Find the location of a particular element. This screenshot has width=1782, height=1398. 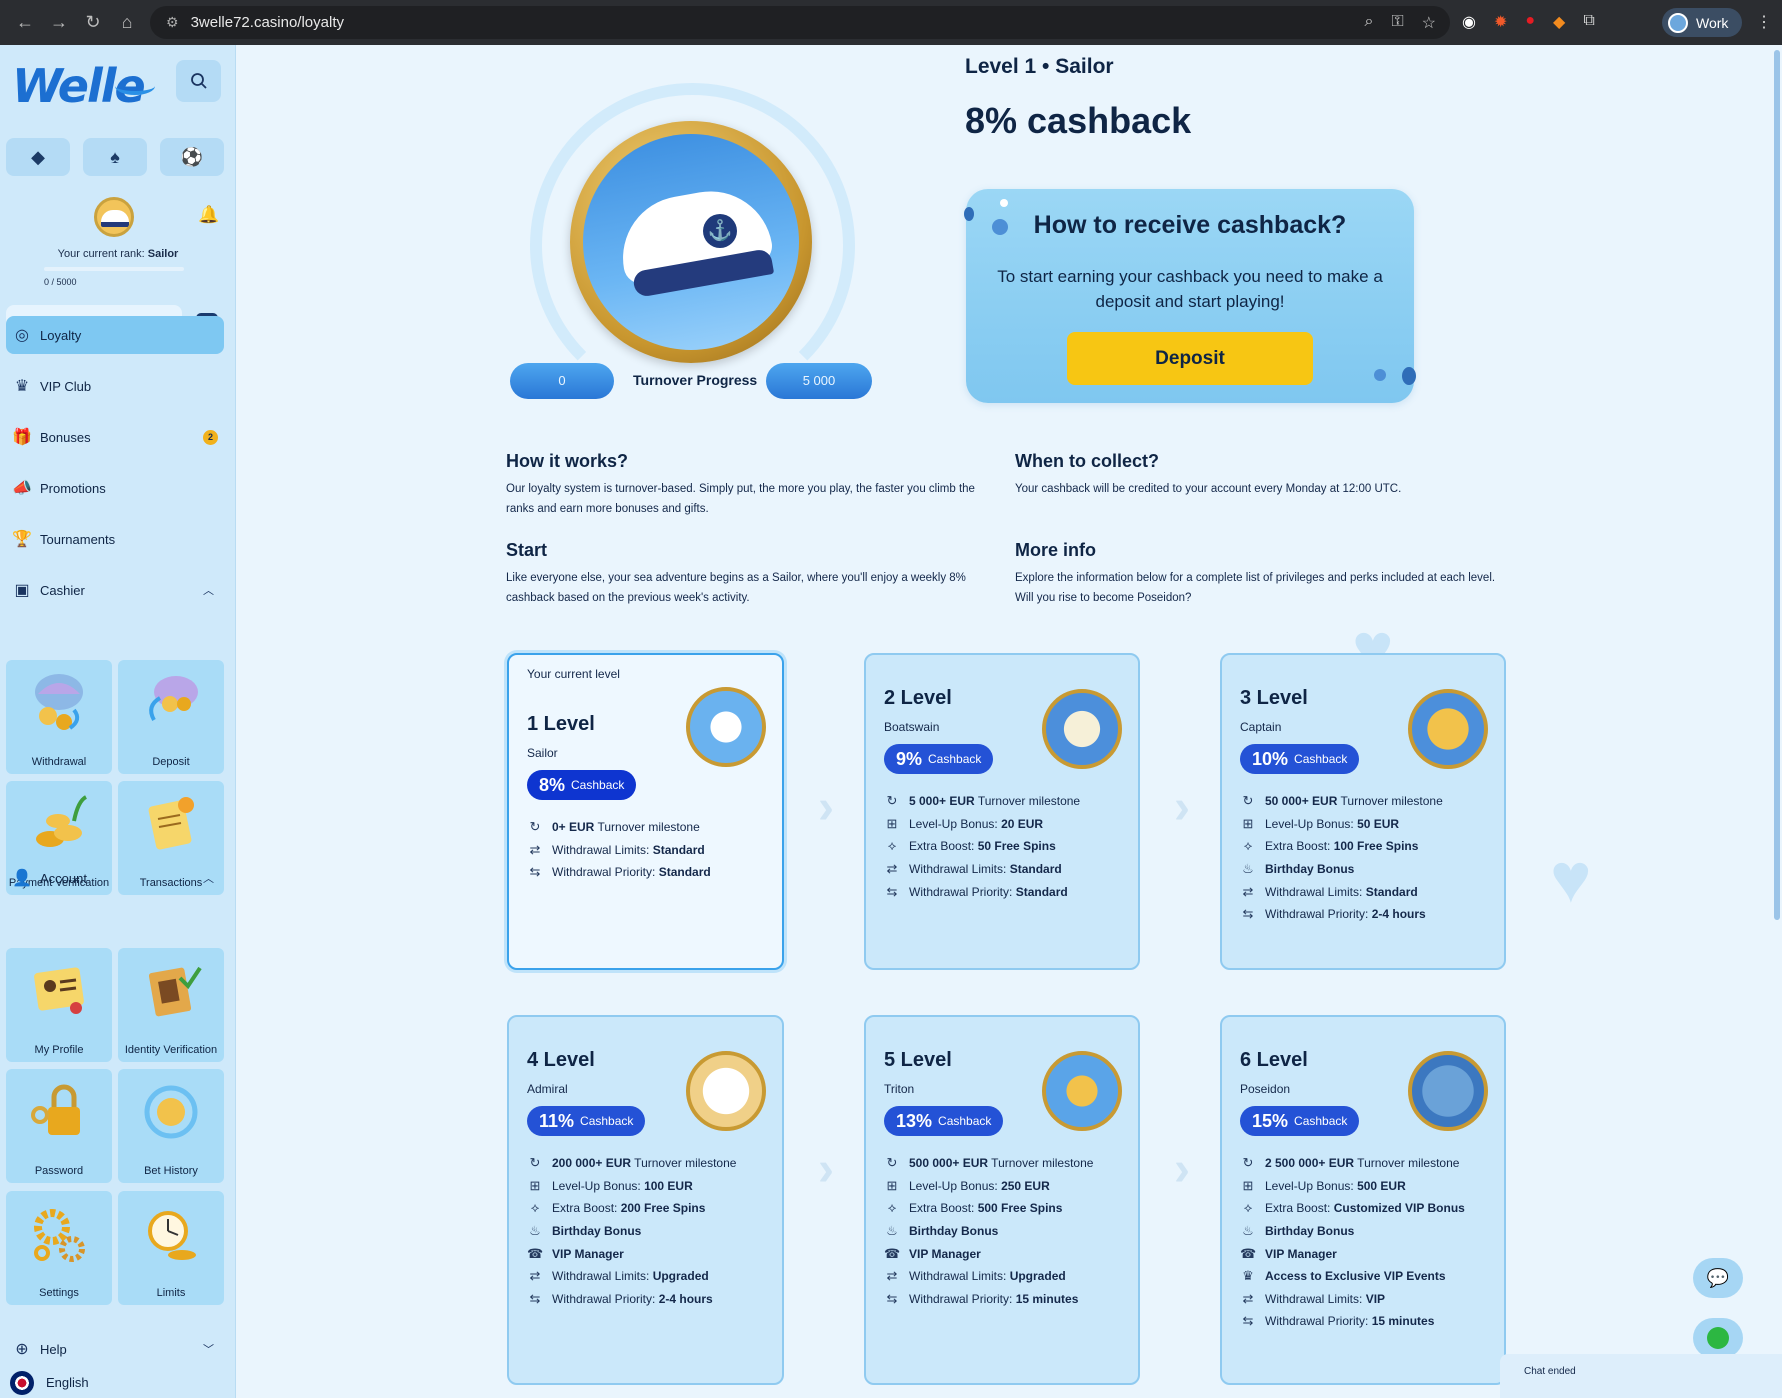

profile-avatar is located at coordinates (1678, 22).